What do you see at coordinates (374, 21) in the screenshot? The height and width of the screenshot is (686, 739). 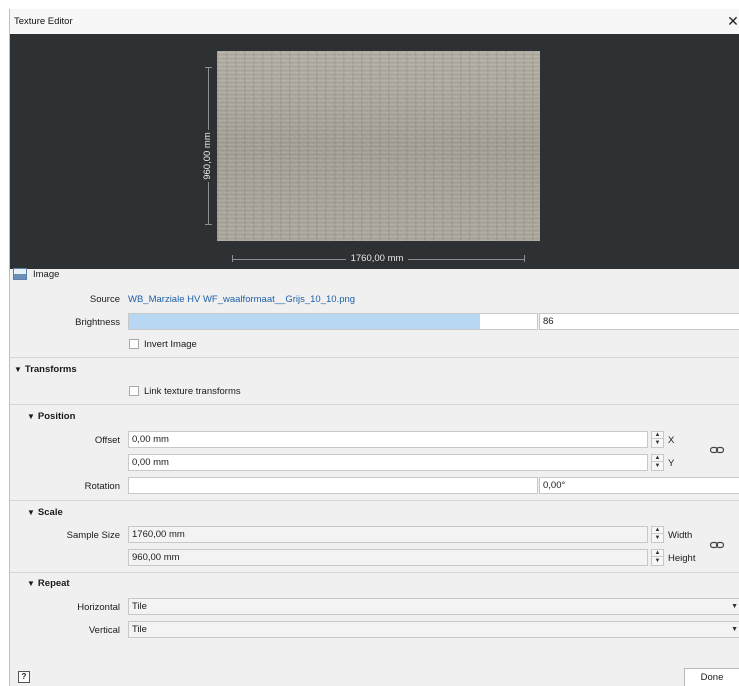 I see `title-bar: Texture Editor ✕` at bounding box center [374, 21].